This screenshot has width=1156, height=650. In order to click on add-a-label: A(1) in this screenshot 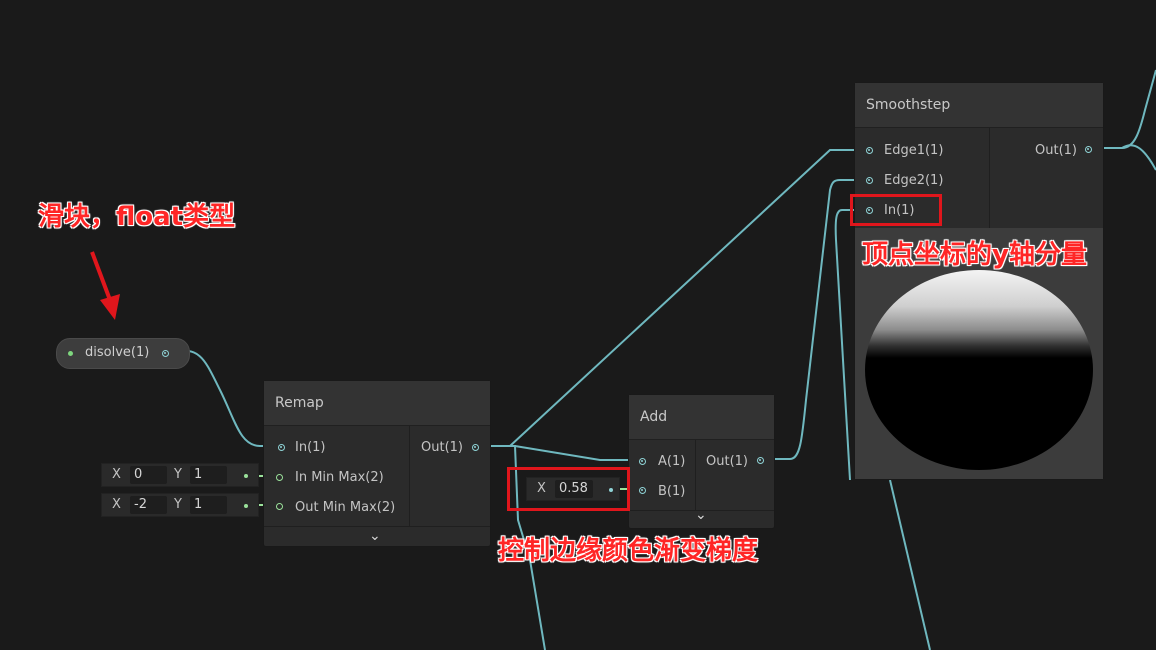, I will do `click(672, 461)`.